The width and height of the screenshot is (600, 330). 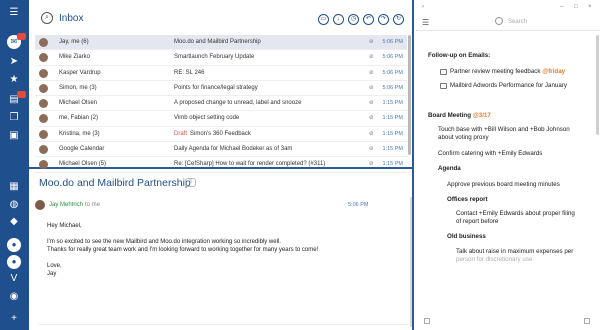 What do you see at coordinates (503, 184) in the screenshot?
I see `task-item: Approve previous board meeting minutes` at bounding box center [503, 184].